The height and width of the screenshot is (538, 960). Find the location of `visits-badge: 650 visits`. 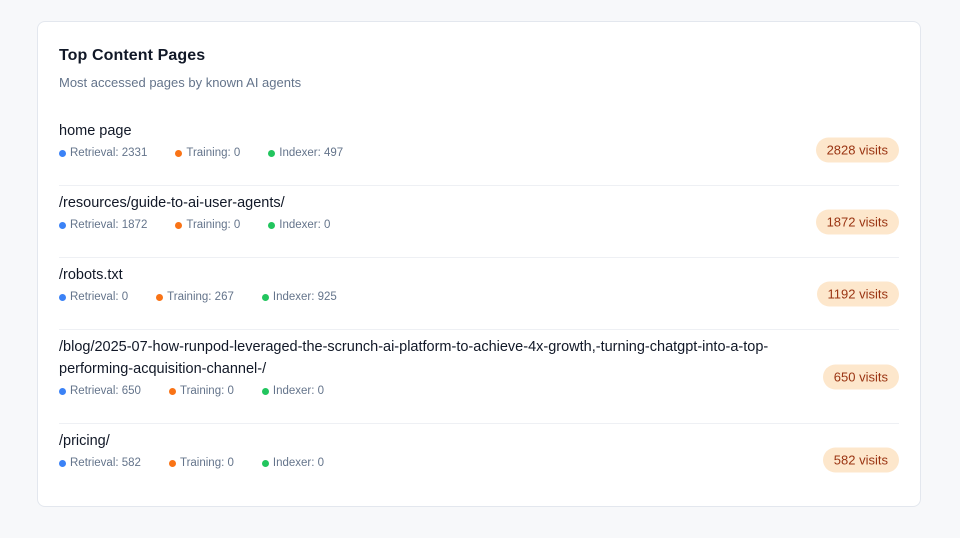

visits-badge: 650 visits is located at coordinates (860, 376).